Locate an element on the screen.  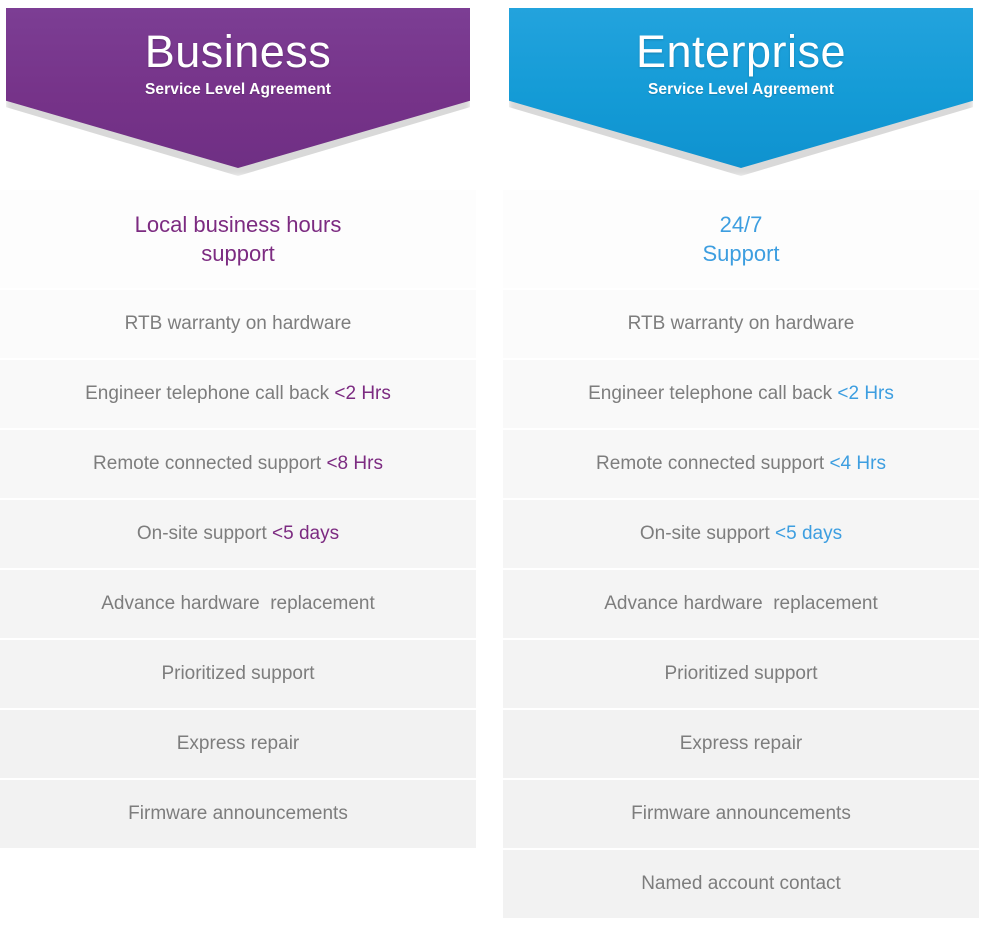
plan-subtitle-enterprise: Service Level Agreement is located at coordinates (741, 90).